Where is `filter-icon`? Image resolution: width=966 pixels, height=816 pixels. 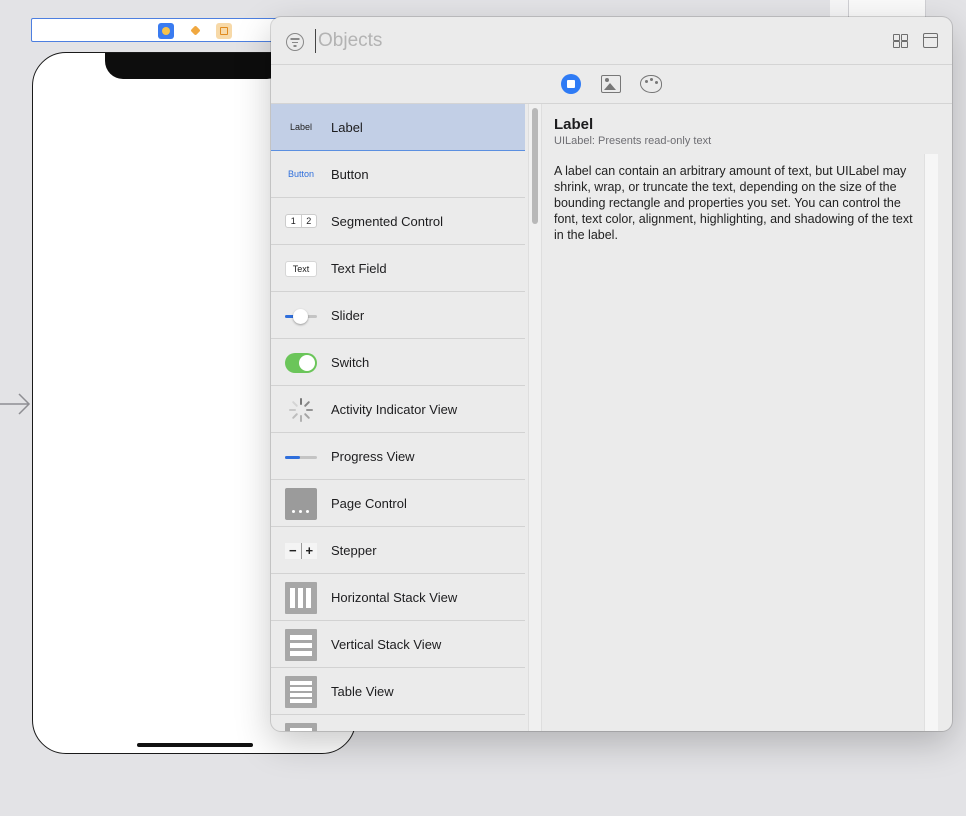
filter-icon is located at coordinates (295, 42).